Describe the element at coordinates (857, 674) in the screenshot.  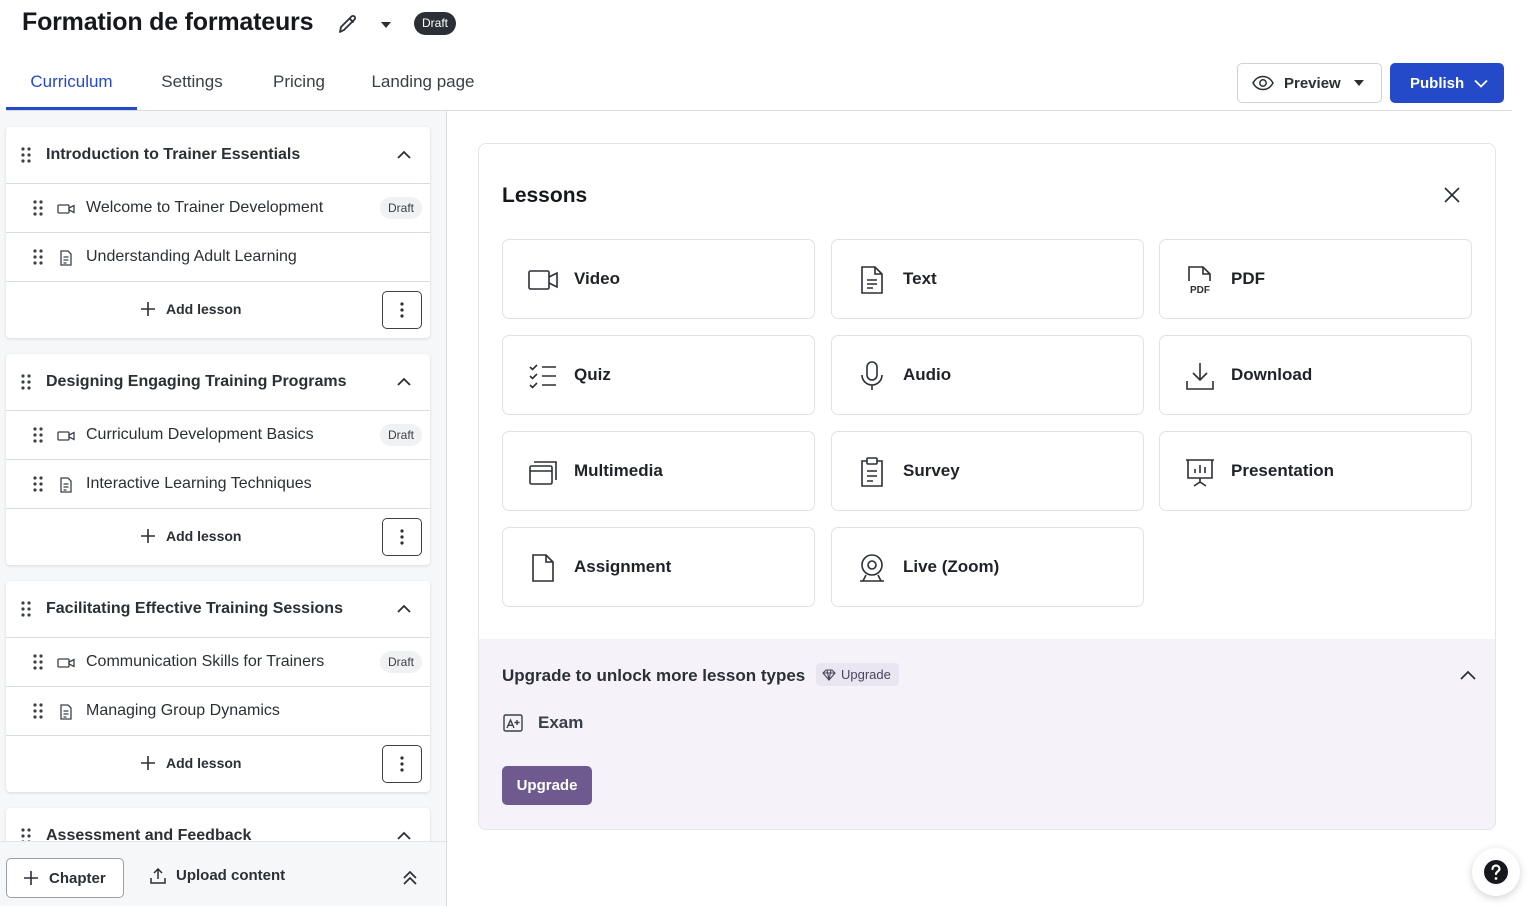
I see `upgrade-badge: Upgrade` at that location.